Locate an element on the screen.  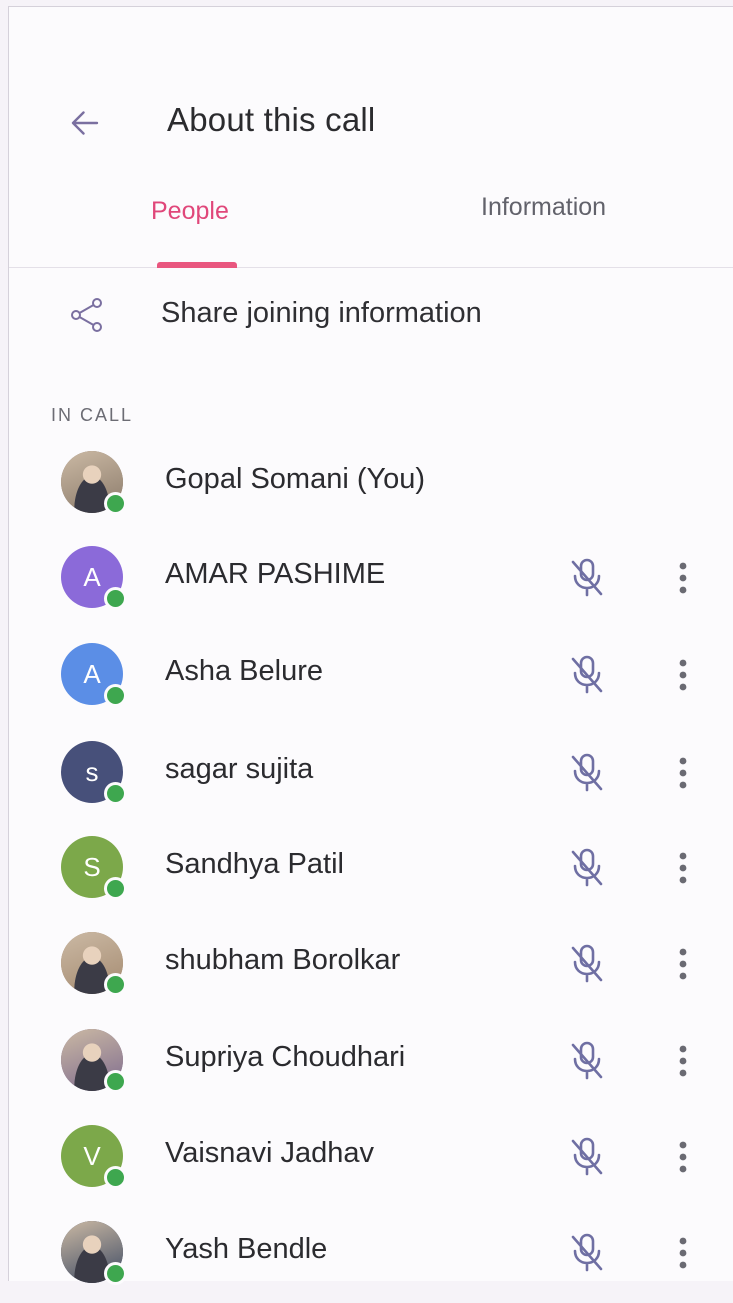
participant-row: shubham Borolkar is located at coordinates (371, 966).